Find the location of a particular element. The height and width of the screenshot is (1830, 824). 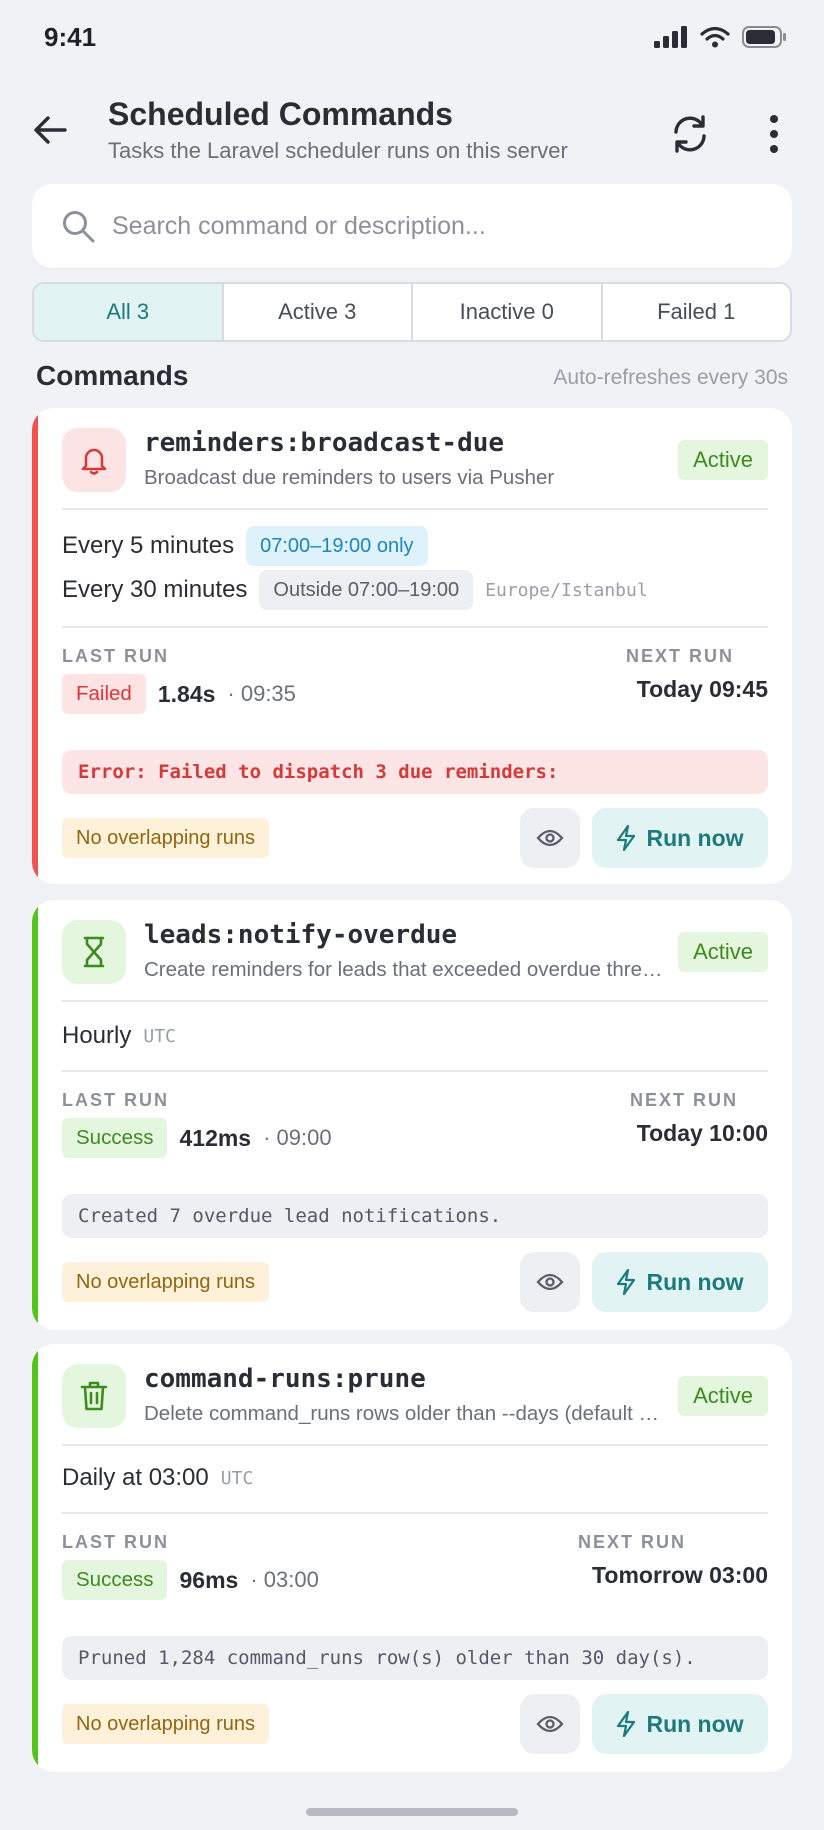

search-input is located at coordinates (437, 226).